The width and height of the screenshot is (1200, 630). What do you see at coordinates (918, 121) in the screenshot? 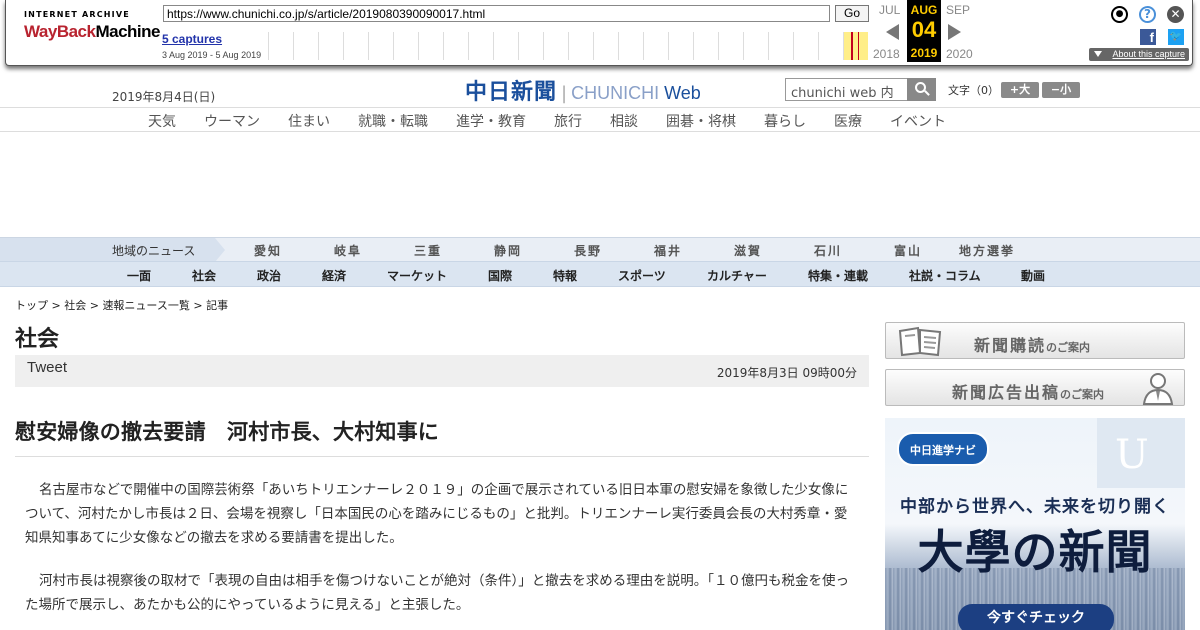
I see `main-nav-item-events: イベント` at bounding box center [918, 121].